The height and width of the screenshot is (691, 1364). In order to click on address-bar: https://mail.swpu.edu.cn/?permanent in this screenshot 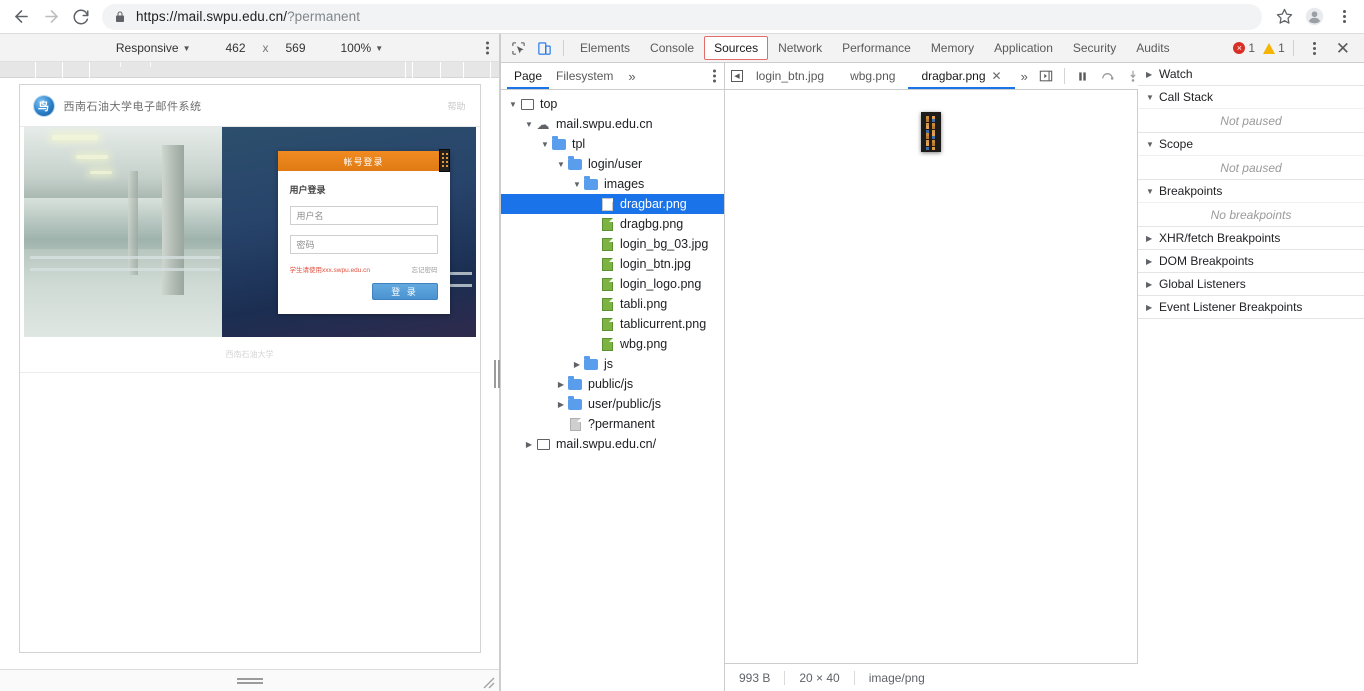, I will do `click(682, 16)`.